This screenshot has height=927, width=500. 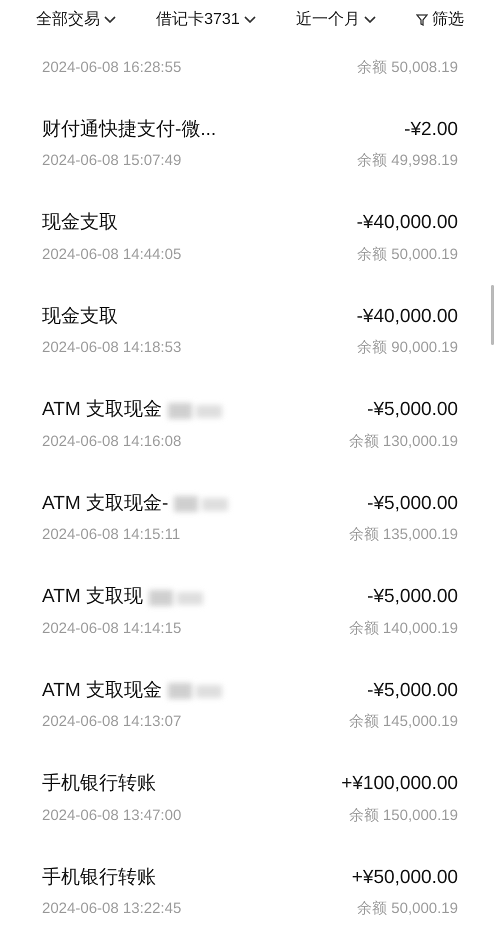 What do you see at coordinates (76, 20) in the screenshot?
I see `filter-dropdown: 全部交易` at bounding box center [76, 20].